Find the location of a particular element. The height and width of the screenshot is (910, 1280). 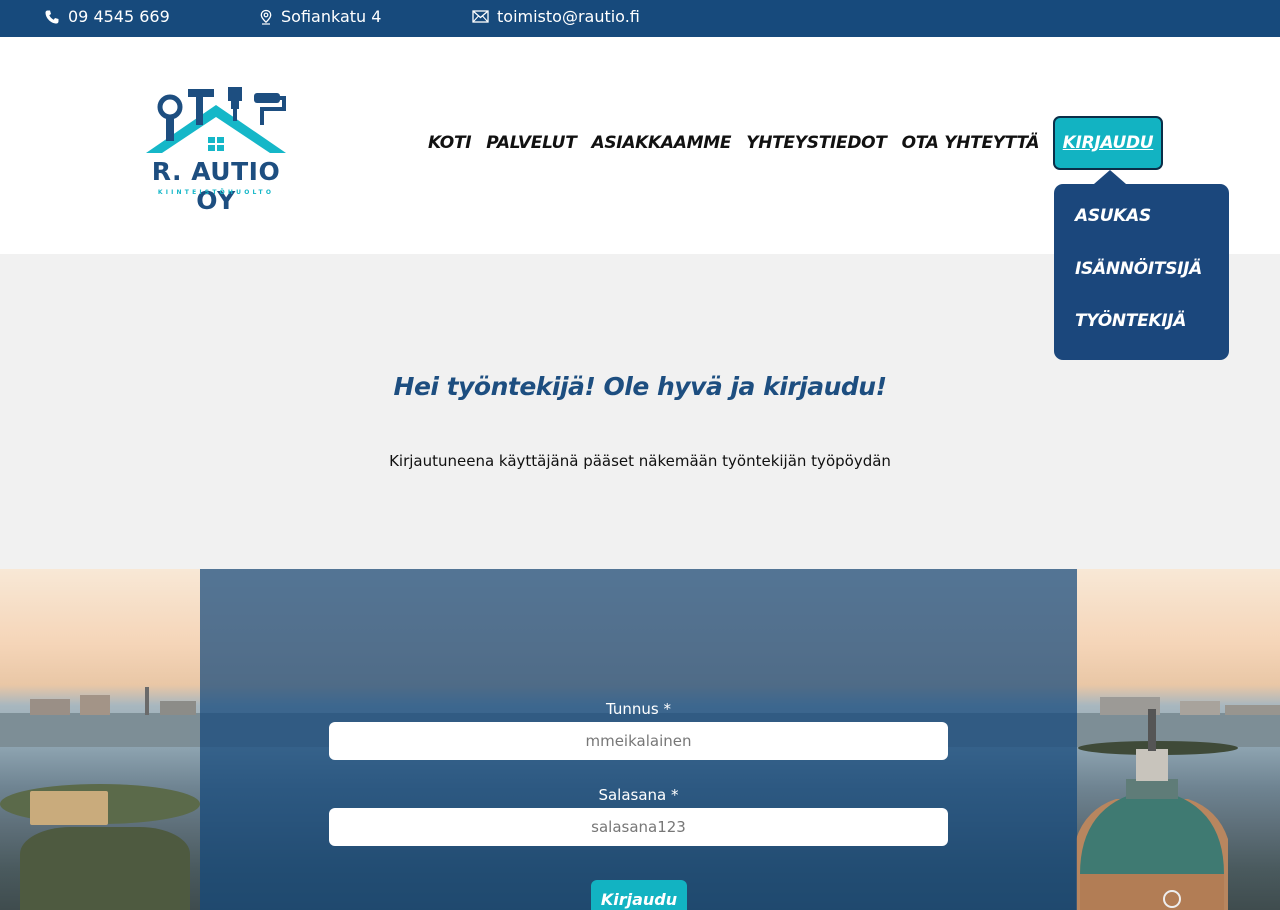

company-logo: R. AUTIO OY KIINTEISTÖHUOLTO is located at coordinates (216, 150).